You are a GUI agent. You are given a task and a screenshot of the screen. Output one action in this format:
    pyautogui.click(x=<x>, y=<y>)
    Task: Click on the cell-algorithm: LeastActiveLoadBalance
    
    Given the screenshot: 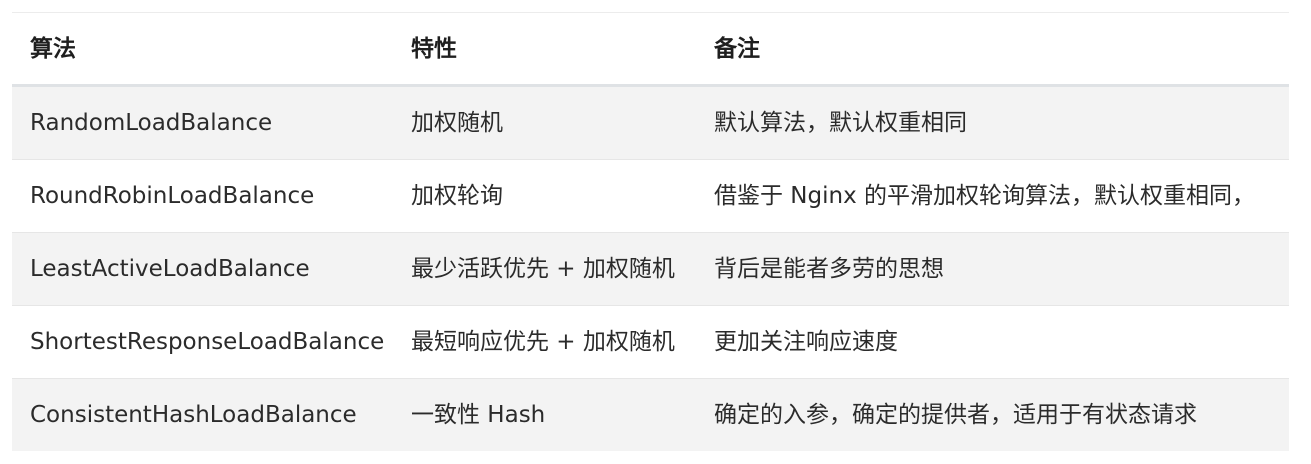 What is the action you would take?
    pyautogui.click(x=170, y=269)
    